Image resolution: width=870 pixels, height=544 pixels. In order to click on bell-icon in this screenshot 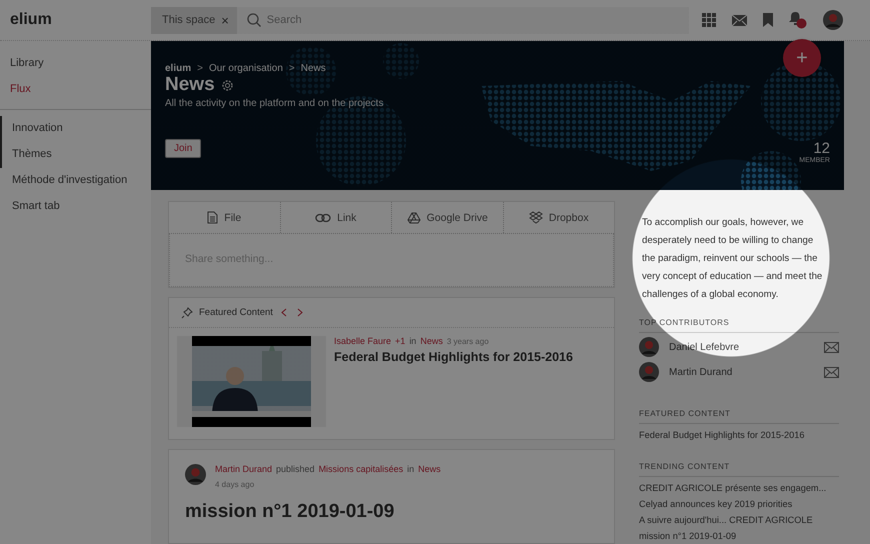, I will do `click(797, 20)`.